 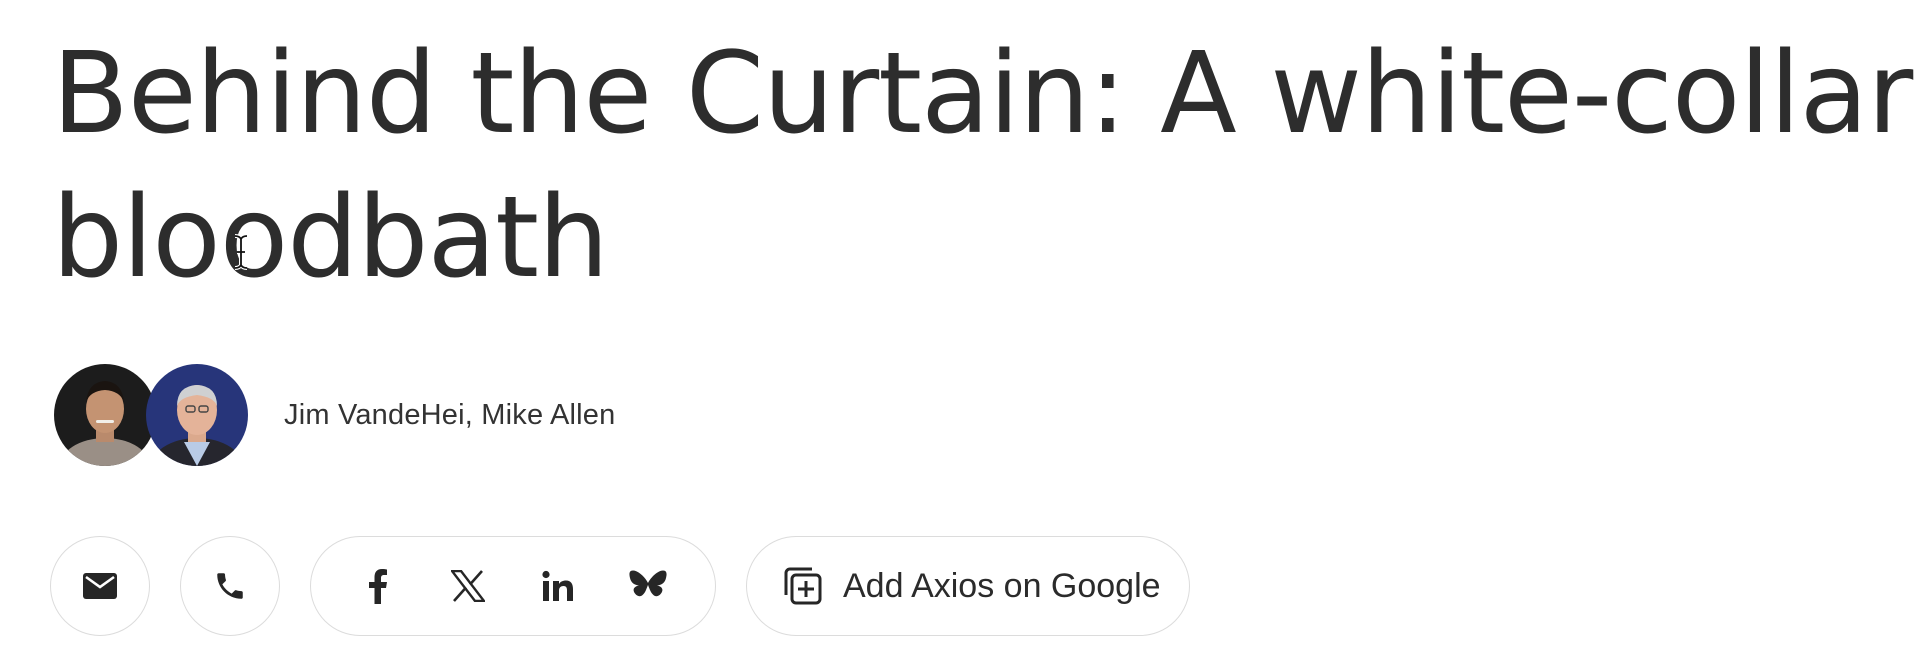 I want to click on add-axios-label: Add Axios on Google, so click(x=1002, y=585).